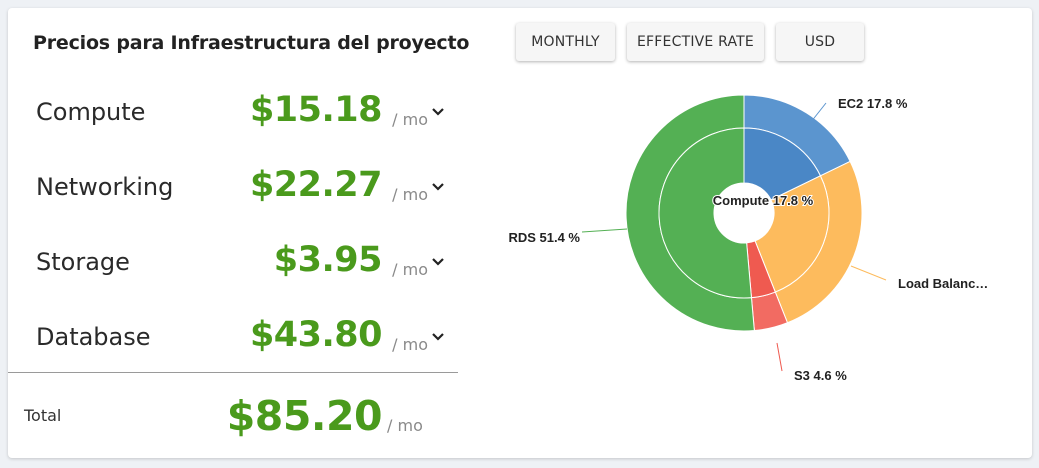 The image size is (1039, 468). Describe the element at coordinates (820, 42) in the screenshot. I see `currency-button: USD` at that location.